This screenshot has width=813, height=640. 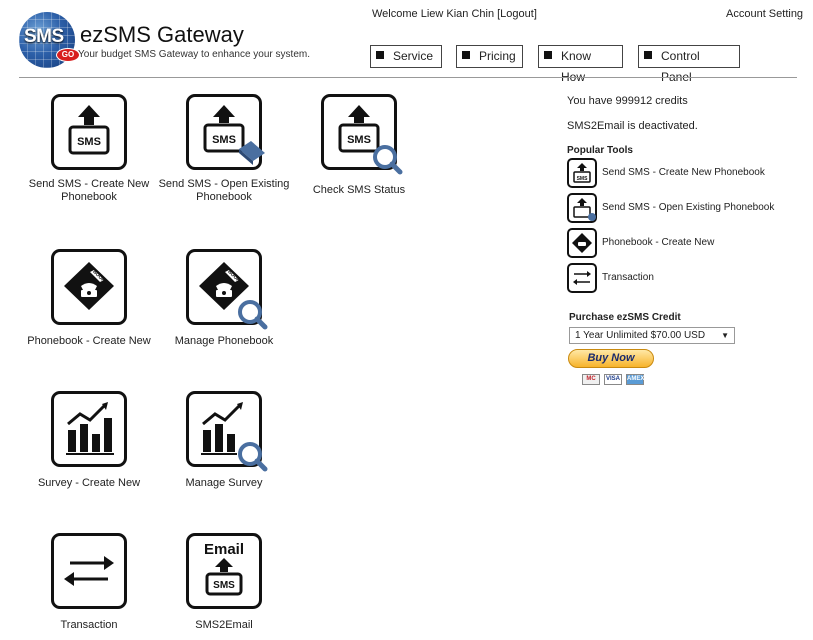 I want to click on manage-phonebook-icon: BOOK, so click(x=227, y=289).